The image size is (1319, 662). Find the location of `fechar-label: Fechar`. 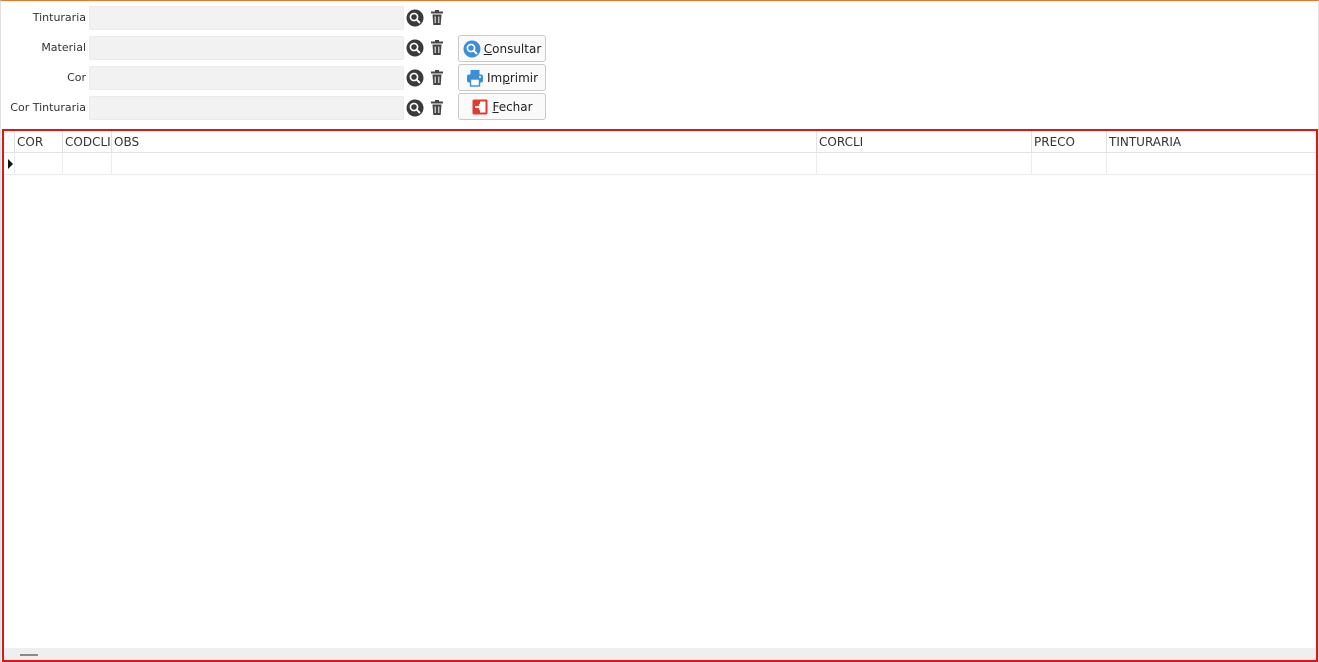

fechar-label: Fechar is located at coordinates (512, 107).